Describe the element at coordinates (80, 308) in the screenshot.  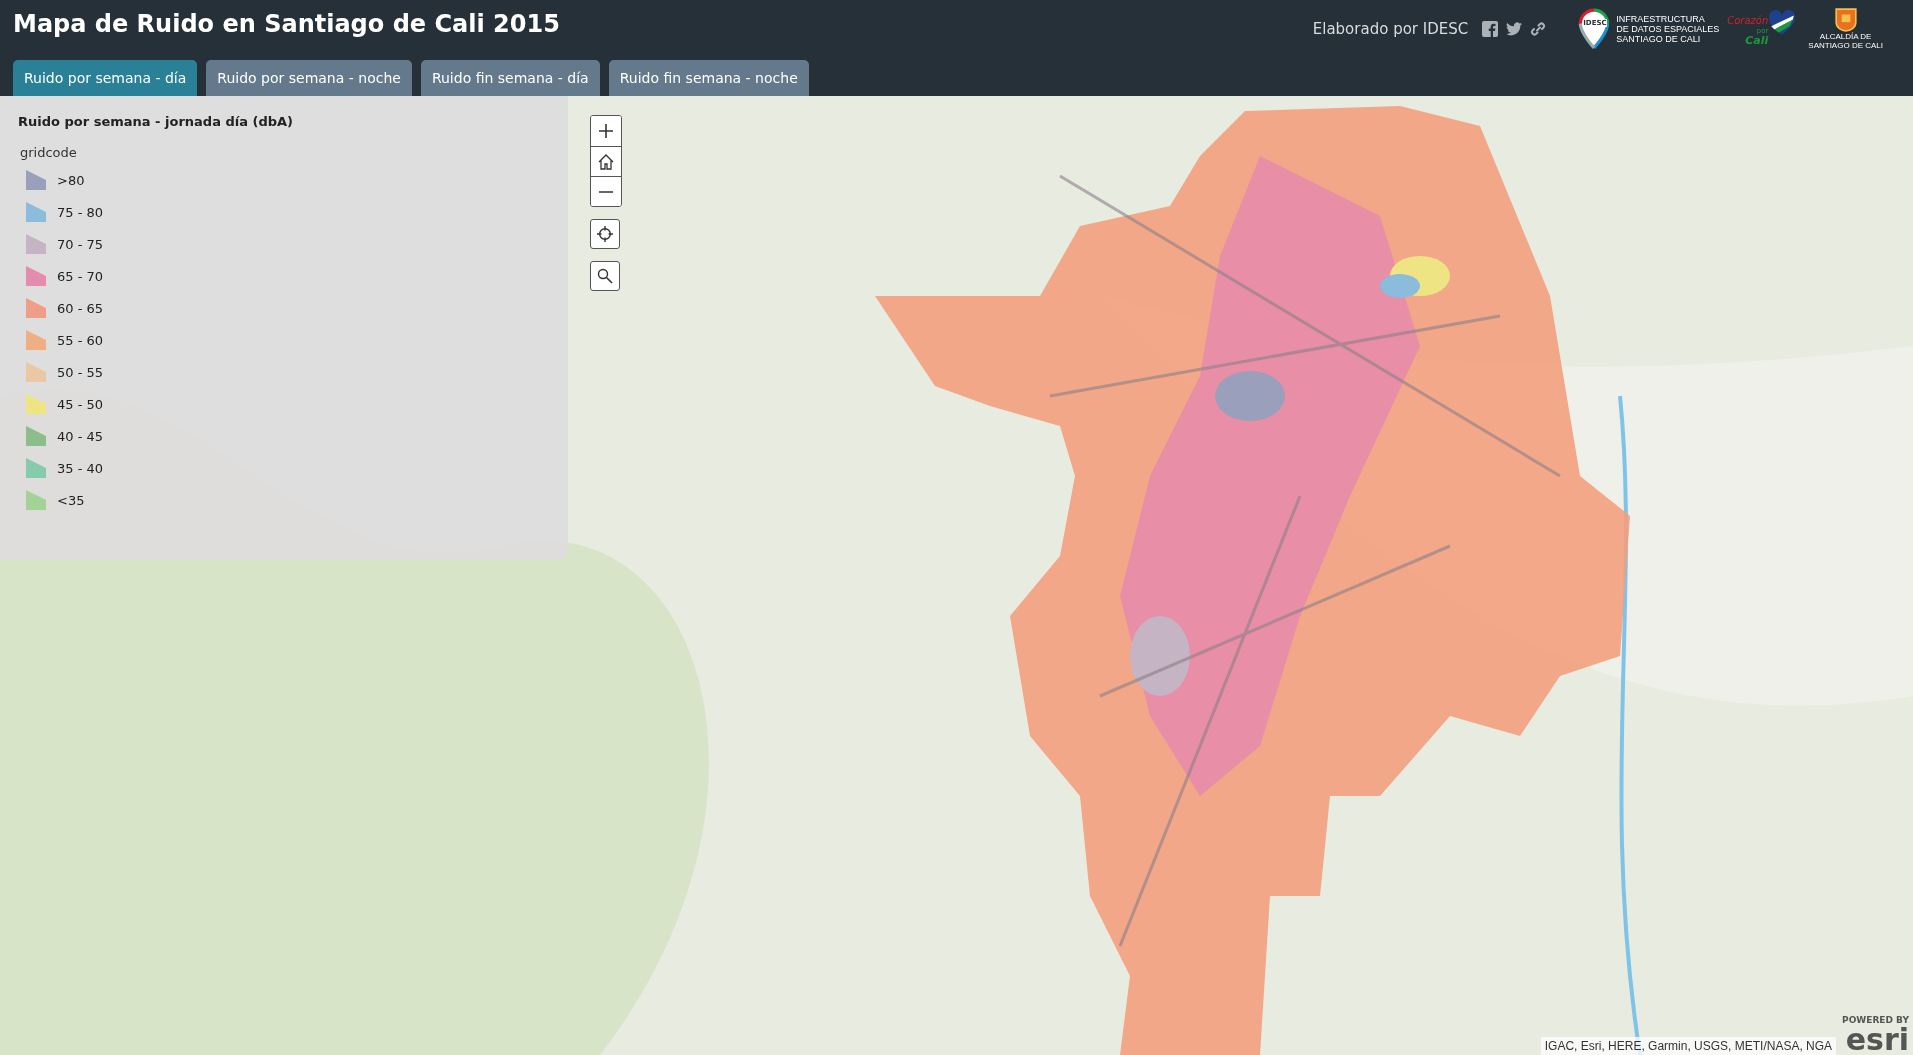
I see `legend-label: 60 - 65` at that location.